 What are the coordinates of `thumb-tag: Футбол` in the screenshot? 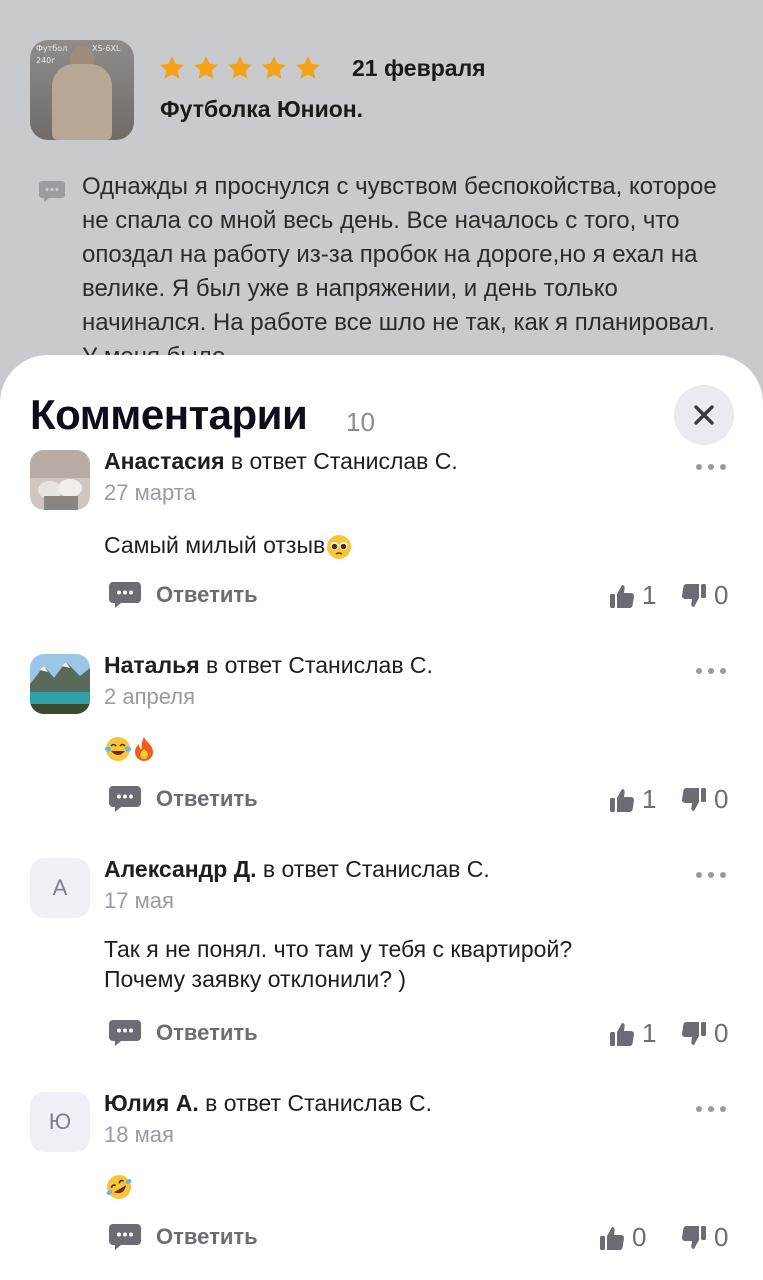 It's located at (52, 48).